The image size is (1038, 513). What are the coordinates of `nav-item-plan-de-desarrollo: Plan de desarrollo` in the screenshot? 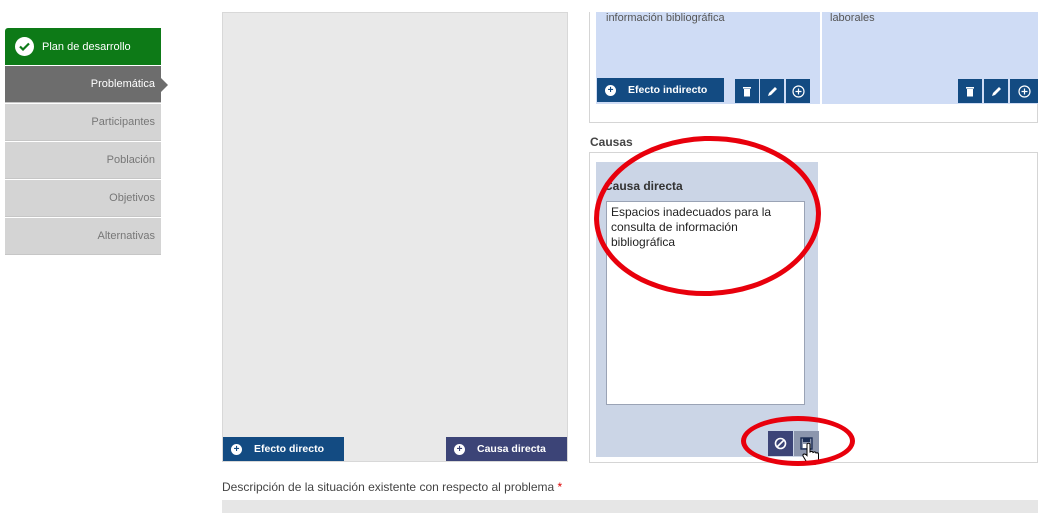 It's located at (83, 46).